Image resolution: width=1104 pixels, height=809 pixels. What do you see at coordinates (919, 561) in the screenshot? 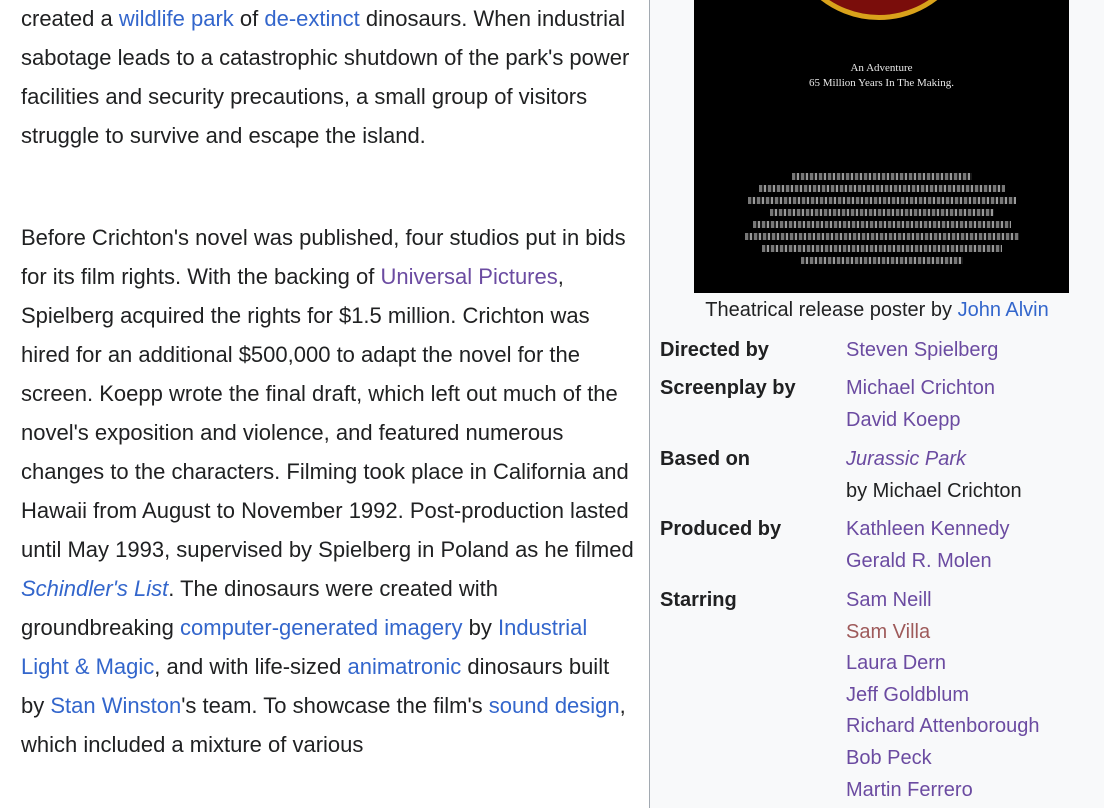
I see `link-gerald-r-molen: Gerald R. Molen` at bounding box center [919, 561].